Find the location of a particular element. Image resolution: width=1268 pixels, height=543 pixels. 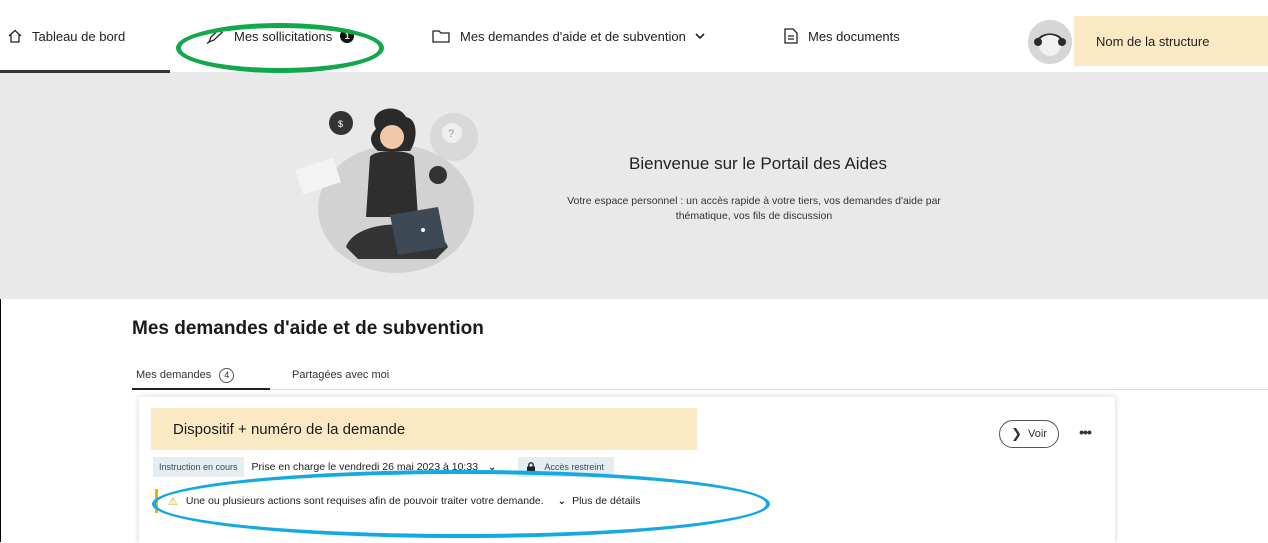

avatar-illustration is located at coordinates (1050, 42).